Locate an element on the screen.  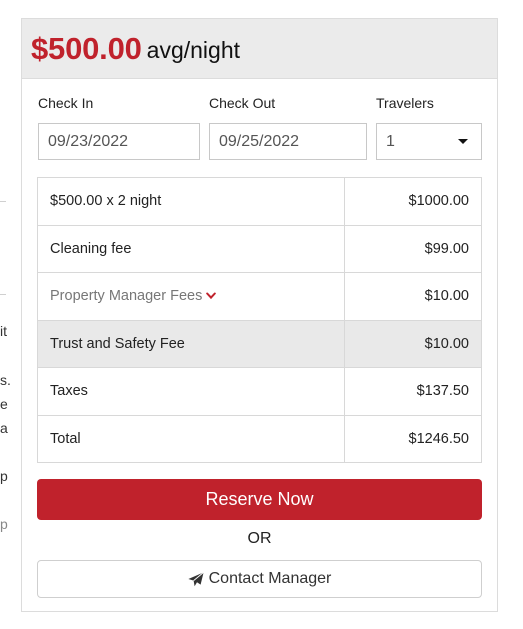
check-out-value: 09/25/2022 is located at coordinates (259, 141).